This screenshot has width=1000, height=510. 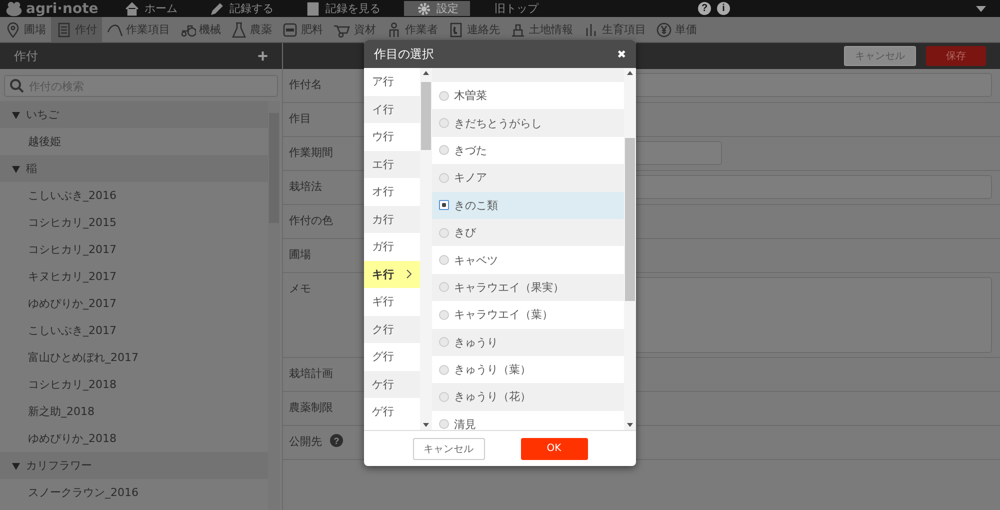 I want to click on crop-option: きのこ類, so click(x=528, y=205).